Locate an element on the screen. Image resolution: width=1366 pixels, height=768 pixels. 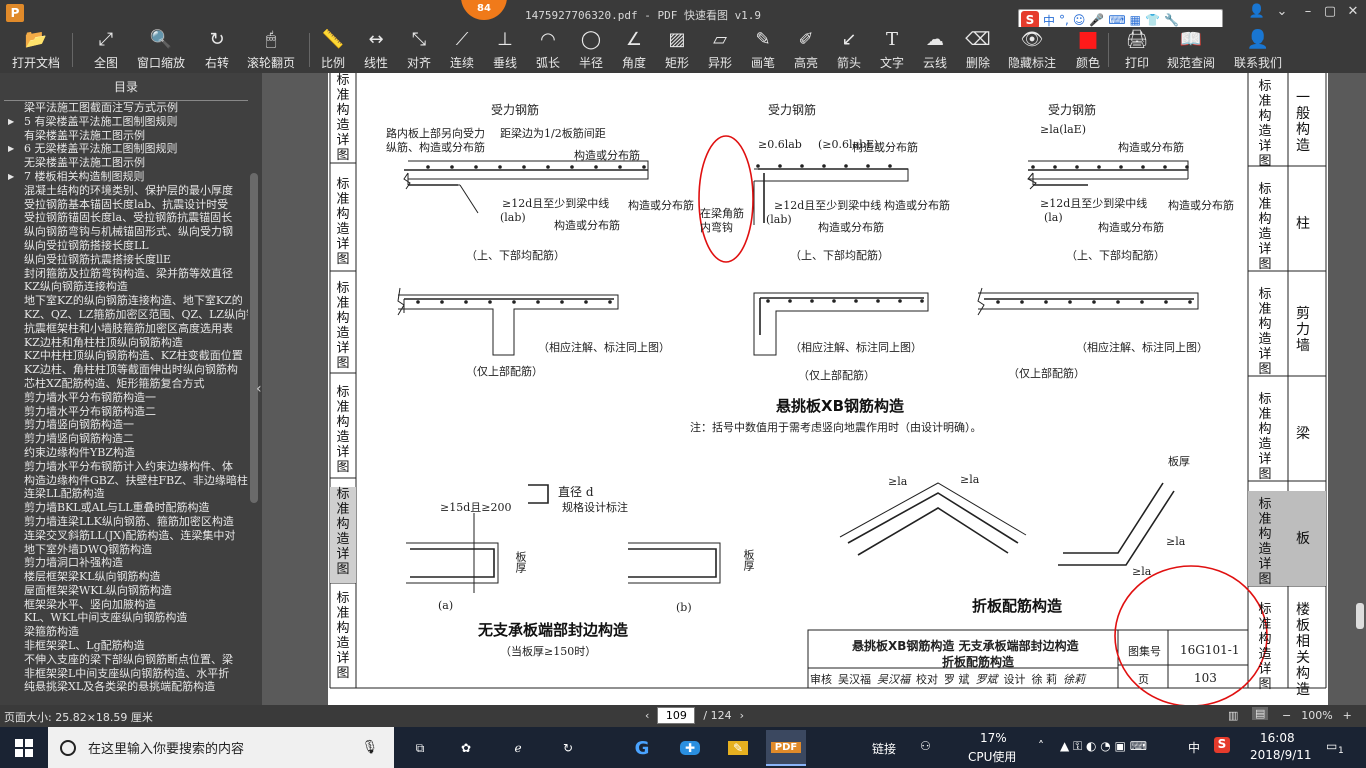
toolbar-cloud-button: ☁ 云线 is located at coordinates (935, 50).